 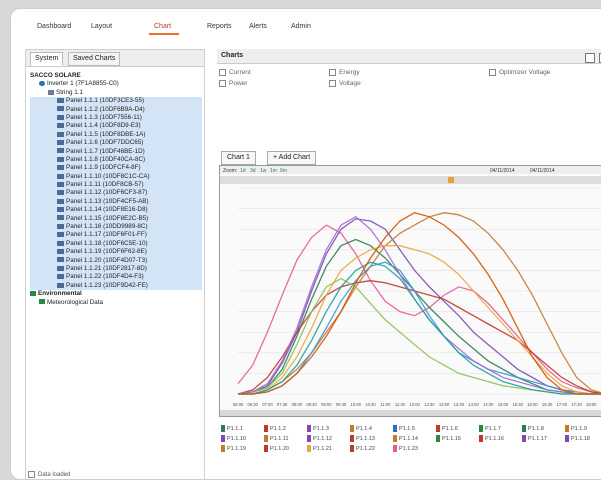 What do you see at coordinates (253, 171) in the screenshot?
I see `zoom-option: 3d` at bounding box center [253, 171].